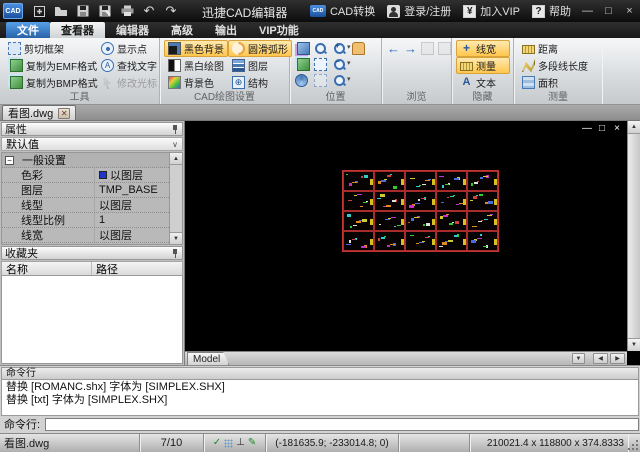  I want to click on zoom-scale-button: ▾, so click(341, 80).